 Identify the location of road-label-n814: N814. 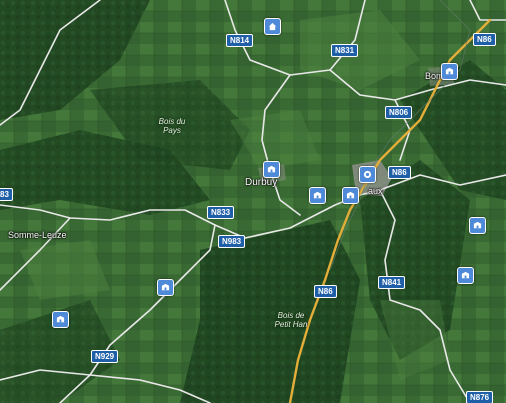
(240, 40).